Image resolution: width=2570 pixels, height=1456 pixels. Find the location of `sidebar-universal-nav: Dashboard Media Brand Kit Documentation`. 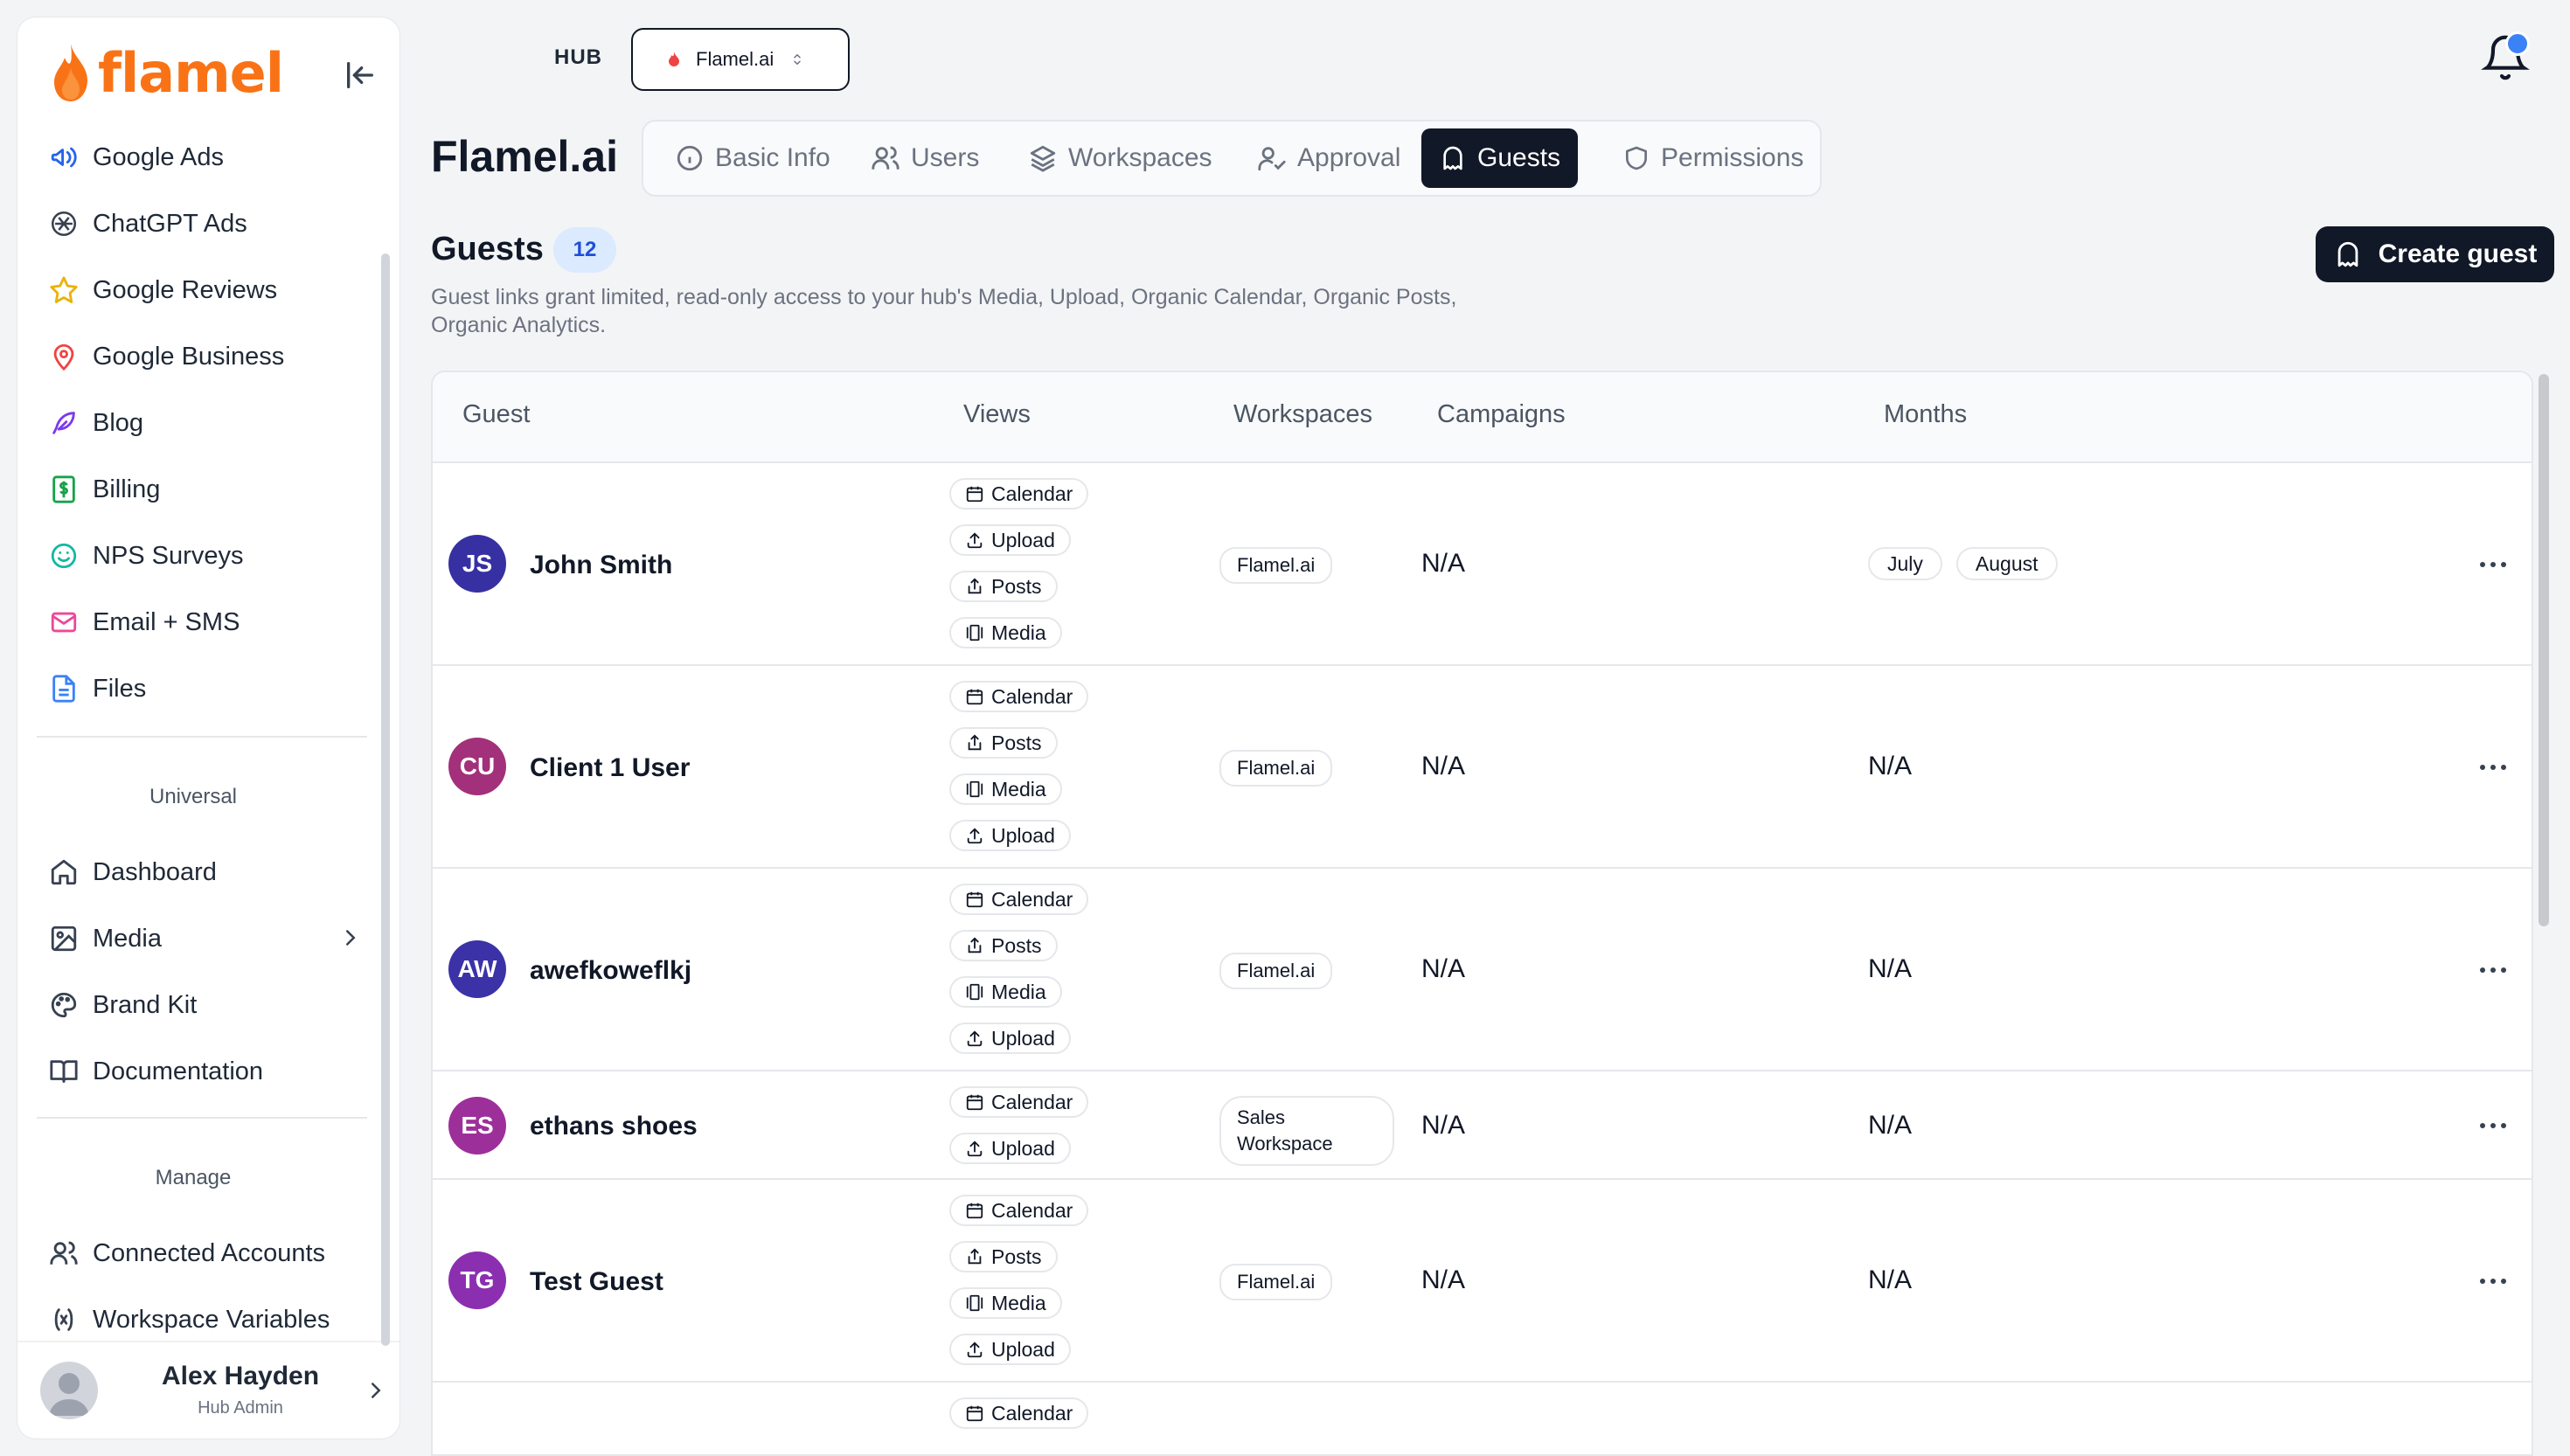

sidebar-universal-nav: Dashboard Media Brand Kit Documentation is located at coordinates (209, 972).